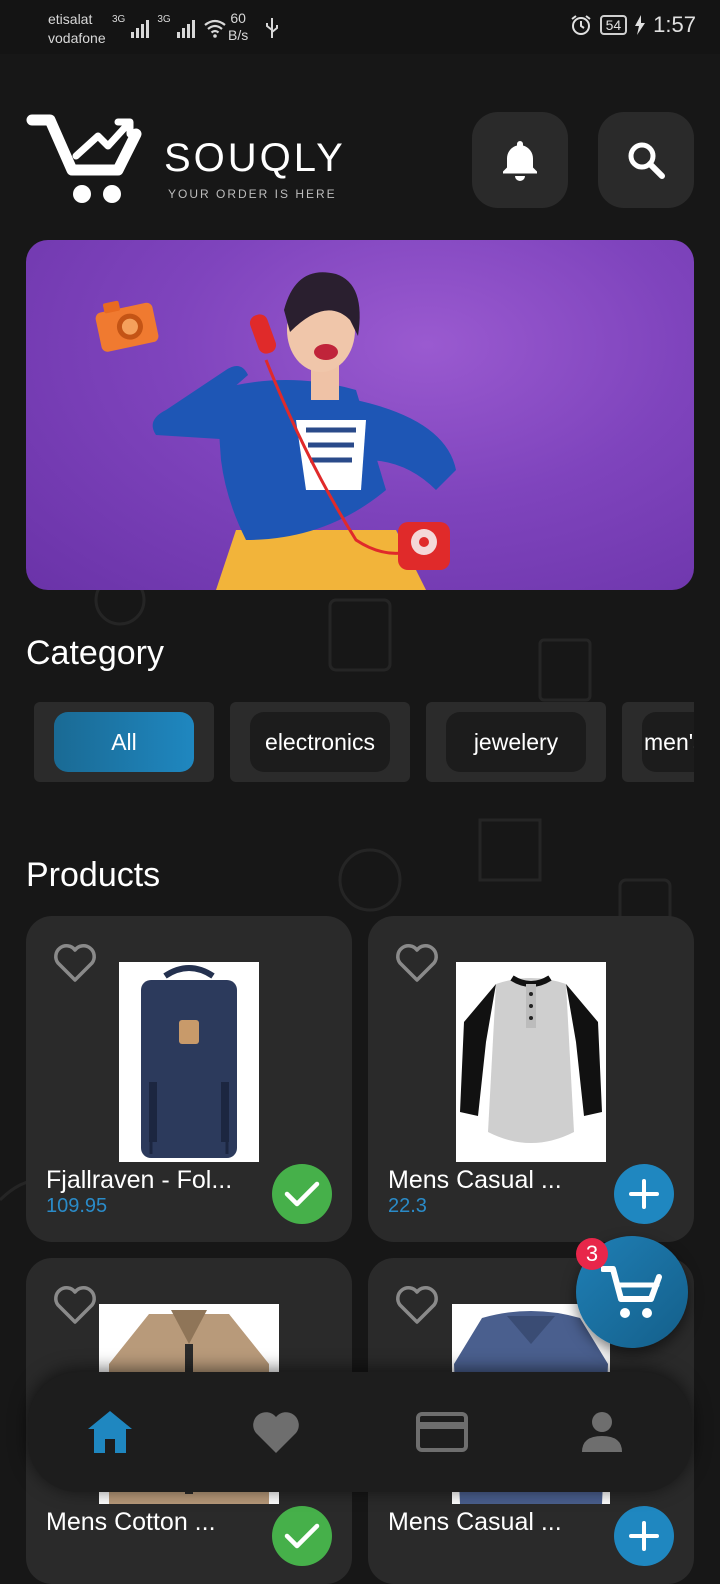 The image size is (720, 1584). I want to click on brand-name: SOUQLY, so click(255, 158).